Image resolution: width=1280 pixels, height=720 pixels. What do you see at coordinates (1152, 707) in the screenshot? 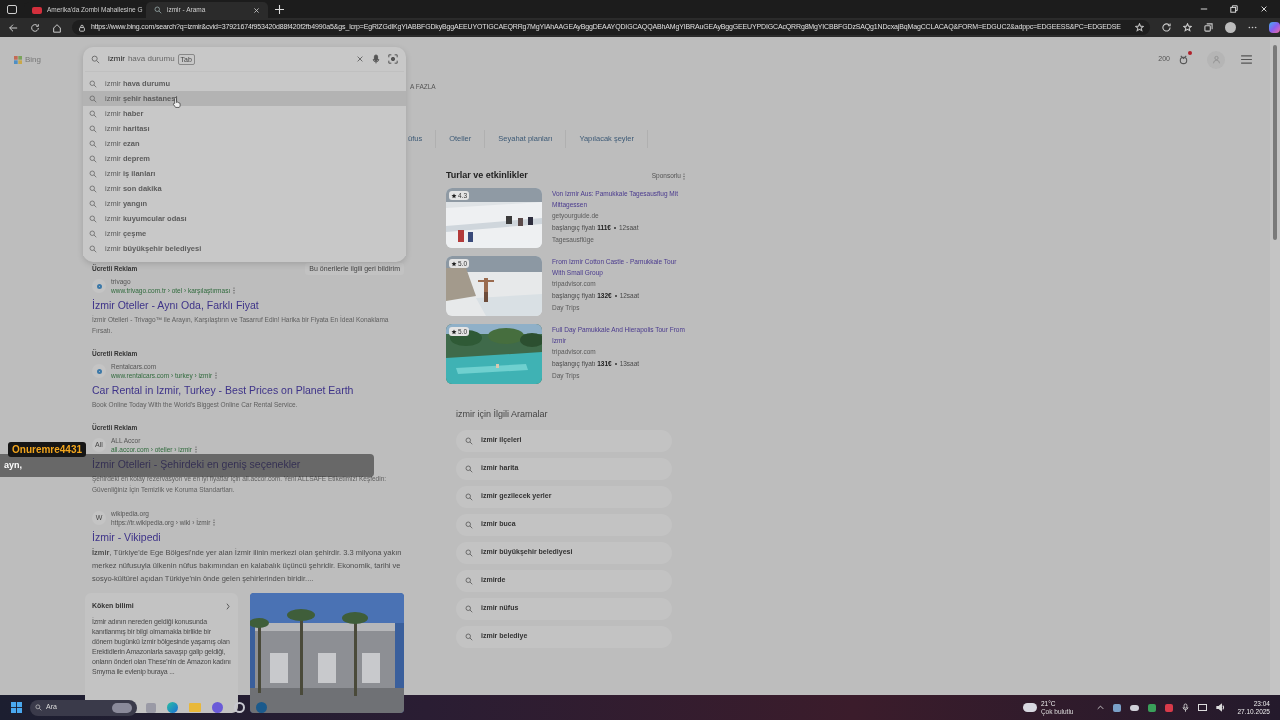
I see `tray-shield-icon` at bounding box center [1152, 707].